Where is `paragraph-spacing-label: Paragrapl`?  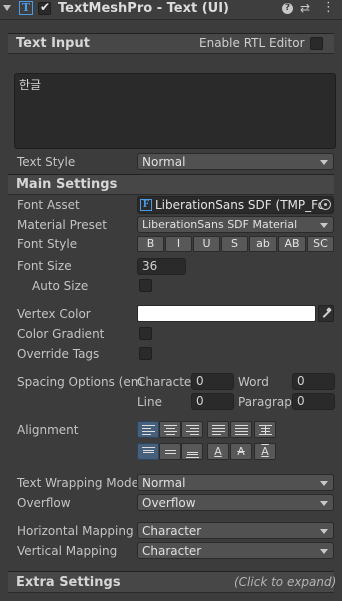
paragraph-spacing-label: Paragrapl is located at coordinates (267, 402).